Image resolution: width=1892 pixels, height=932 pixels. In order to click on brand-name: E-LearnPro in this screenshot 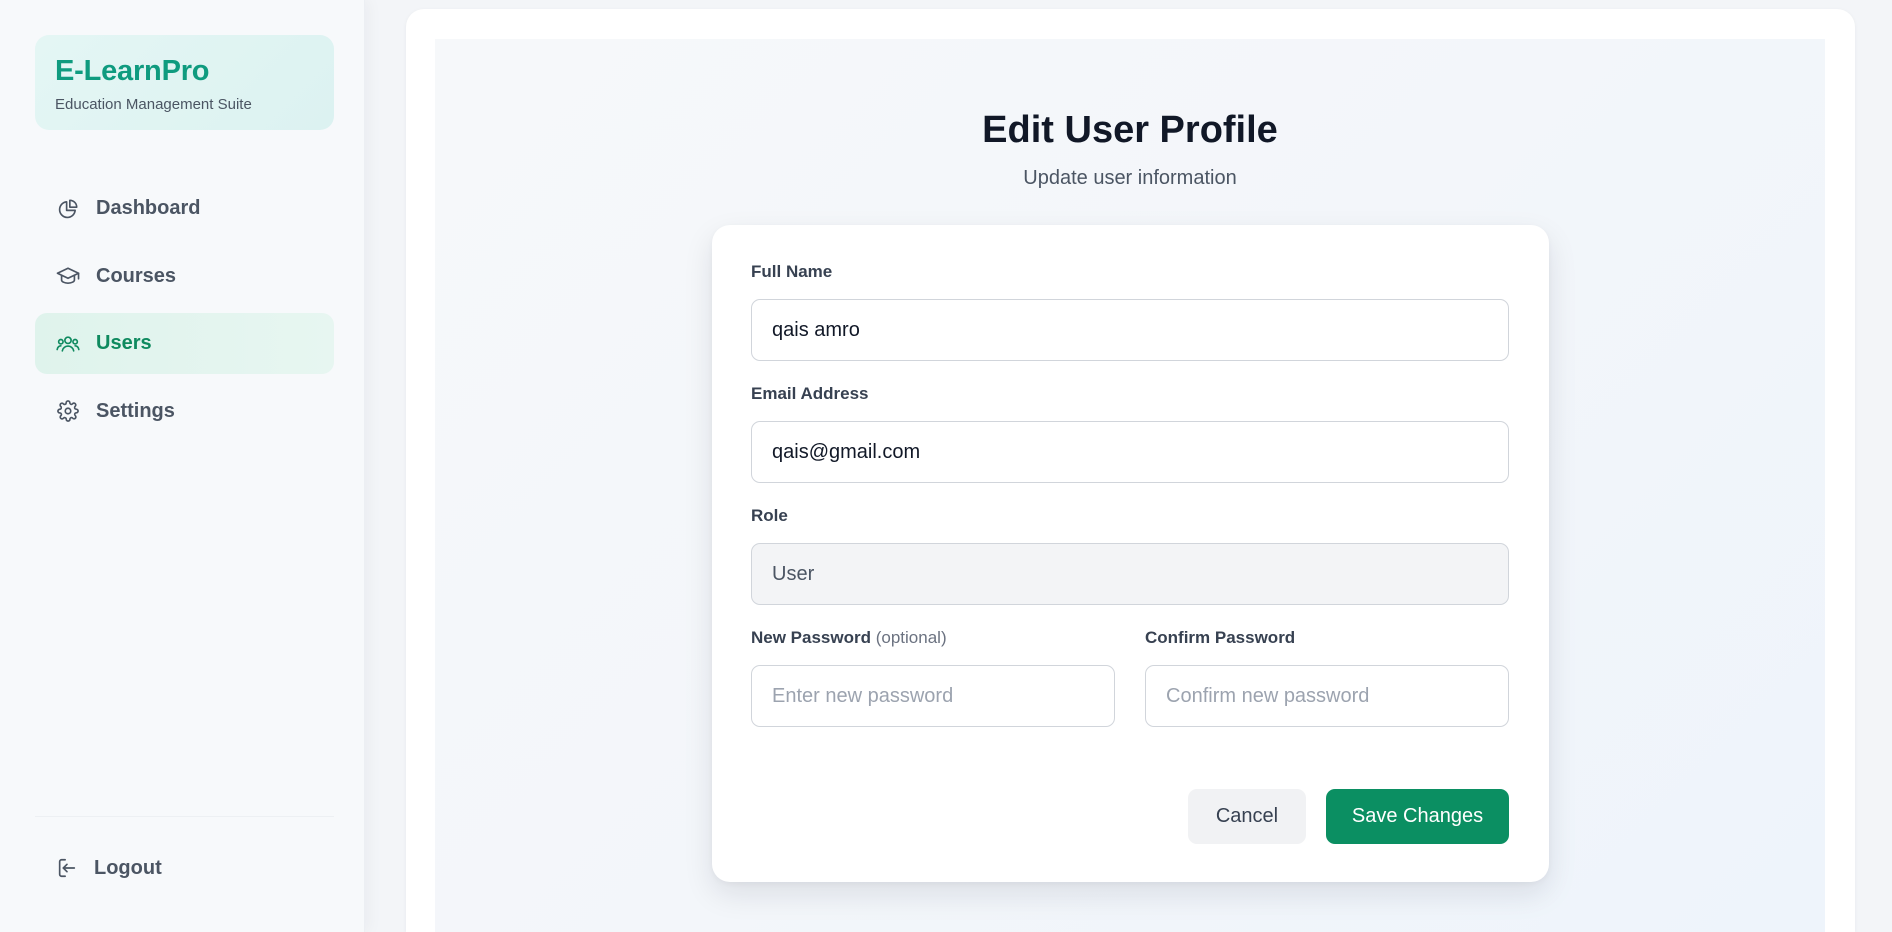, I will do `click(132, 71)`.